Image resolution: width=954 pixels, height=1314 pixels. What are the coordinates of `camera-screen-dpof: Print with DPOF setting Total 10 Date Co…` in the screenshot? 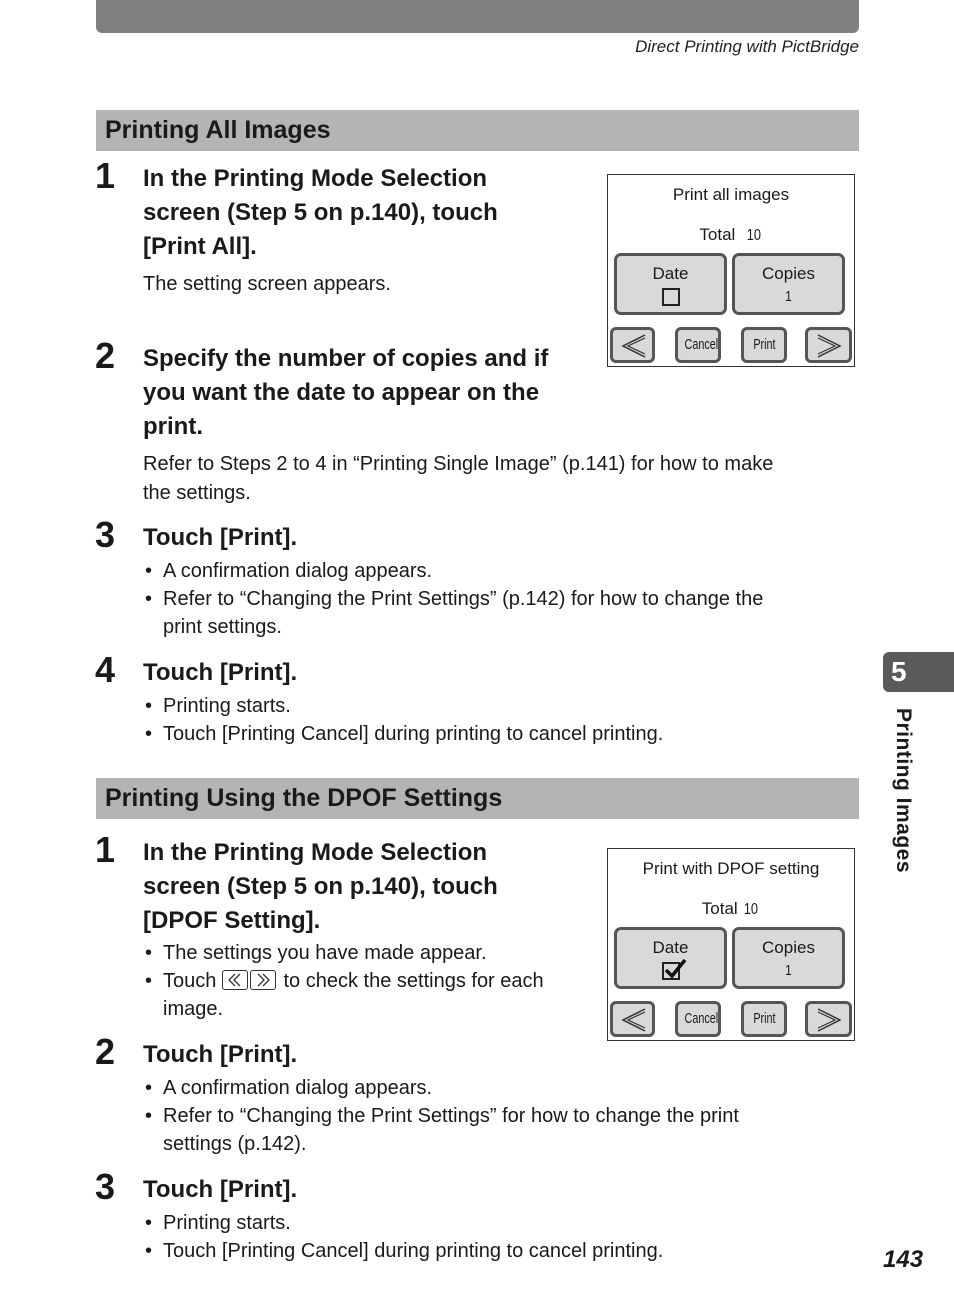 It's located at (731, 944).